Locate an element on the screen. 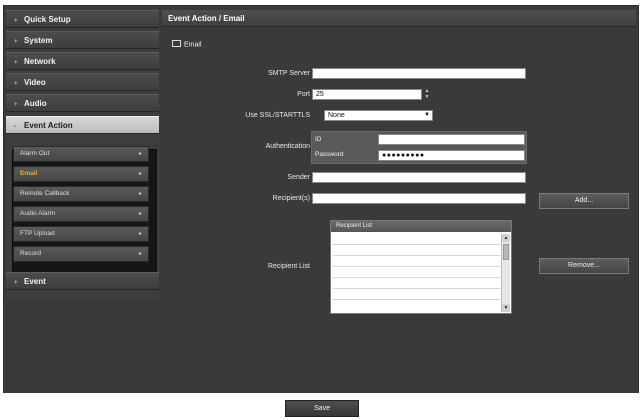 The image size is (643, 420). submenu-item-remote-callback: Remote Callback ▸ is located at coordinates (81, 194).